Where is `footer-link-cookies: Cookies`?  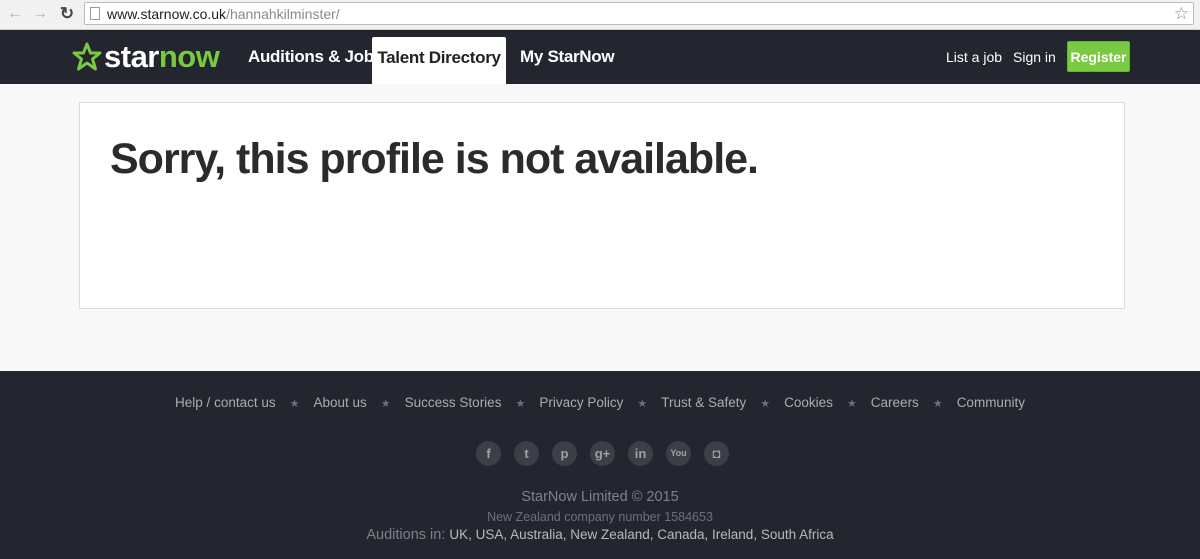
footer-link-cookies: Cookies is located at coordinates (808, 402).